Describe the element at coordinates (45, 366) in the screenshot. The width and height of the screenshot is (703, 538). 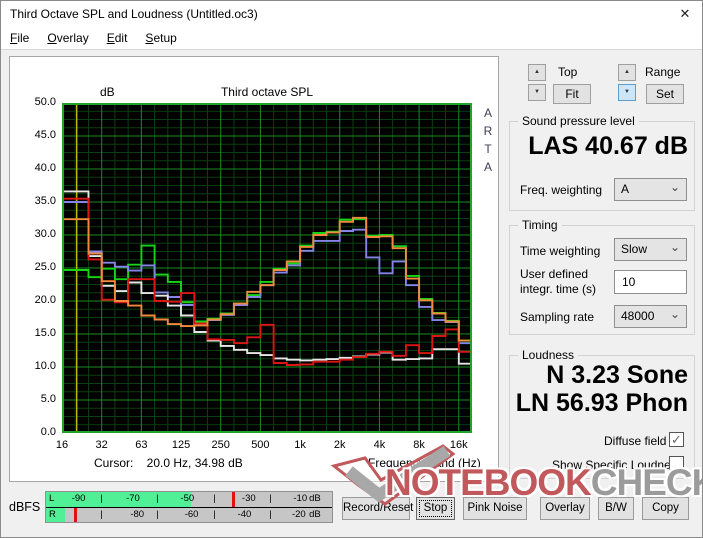
I see `y-tick-label: 10.0` at that location.